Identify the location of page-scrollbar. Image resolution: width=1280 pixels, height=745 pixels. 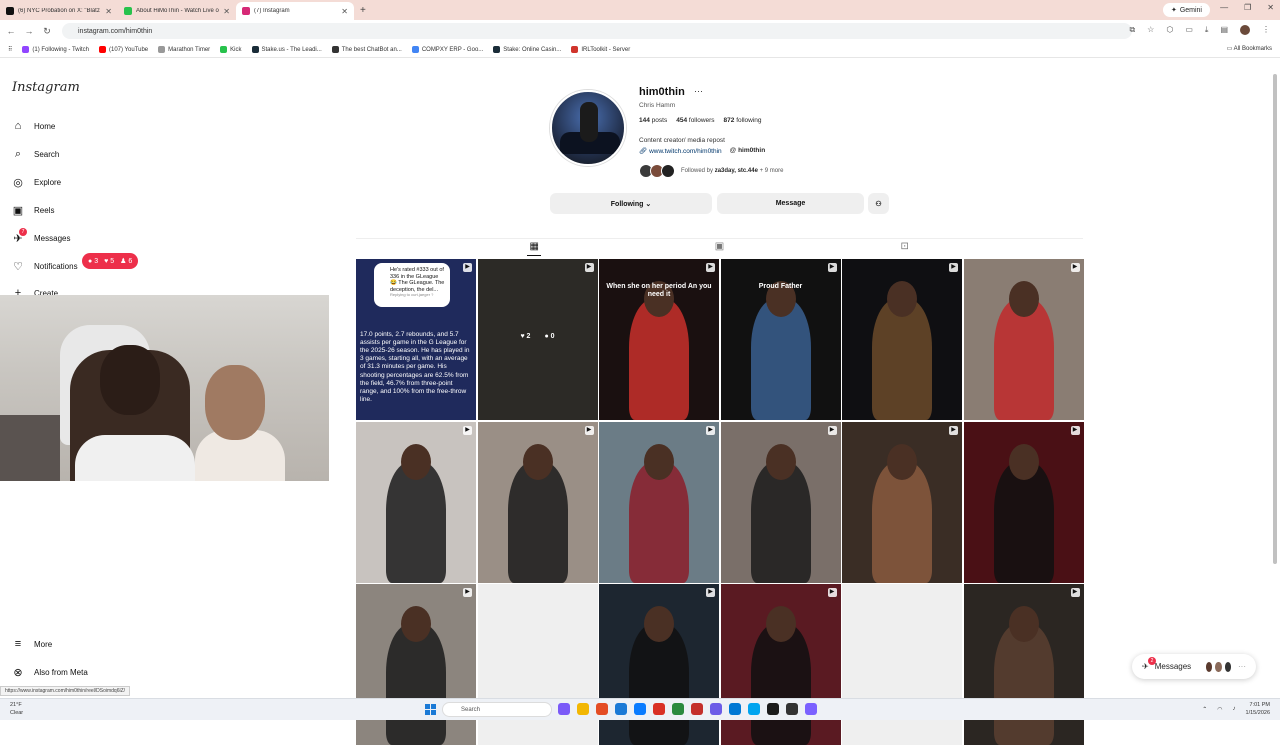
(1275, 372).